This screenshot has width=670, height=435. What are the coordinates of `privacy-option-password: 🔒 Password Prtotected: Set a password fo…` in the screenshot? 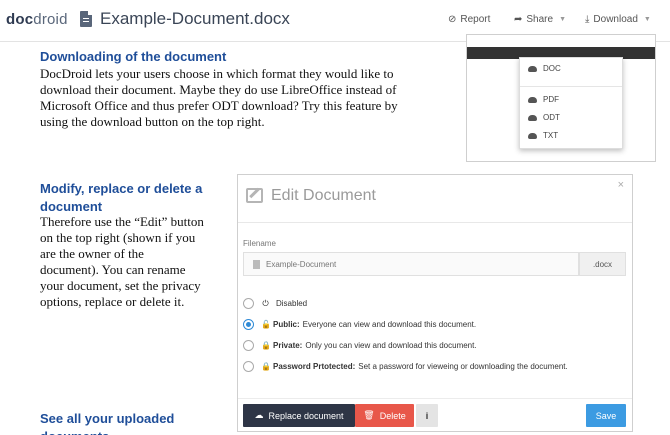 It's located at (405, 366).